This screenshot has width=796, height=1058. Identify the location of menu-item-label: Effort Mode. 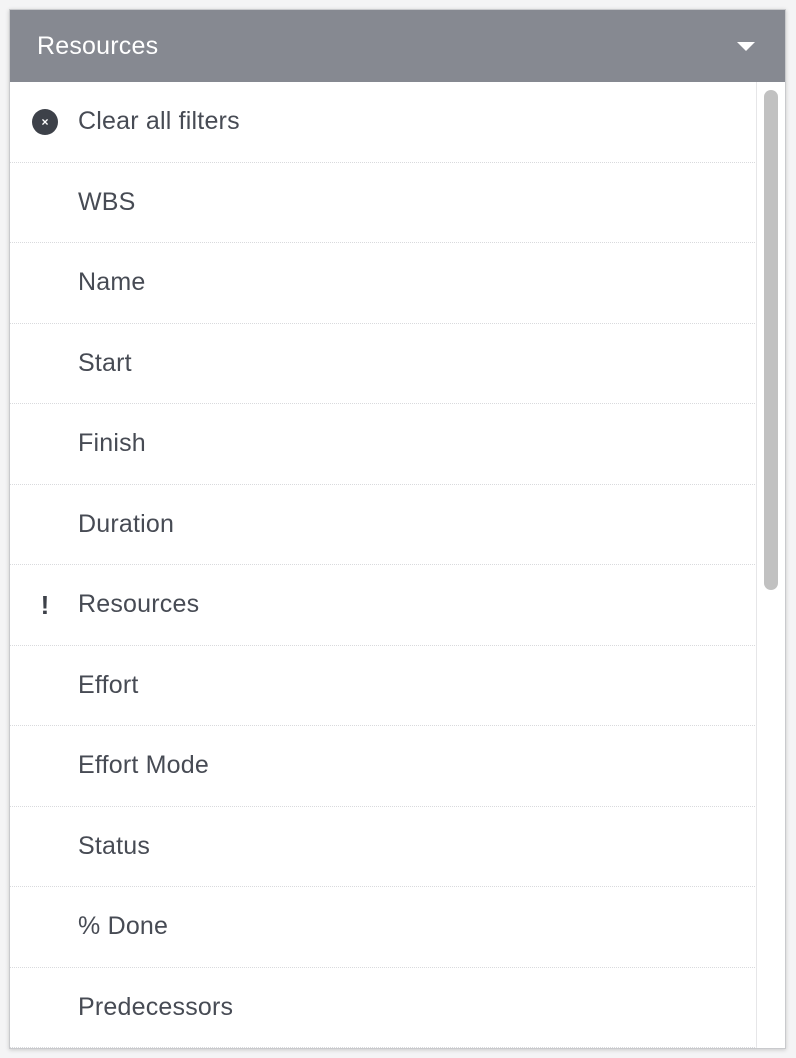
(143, 765).